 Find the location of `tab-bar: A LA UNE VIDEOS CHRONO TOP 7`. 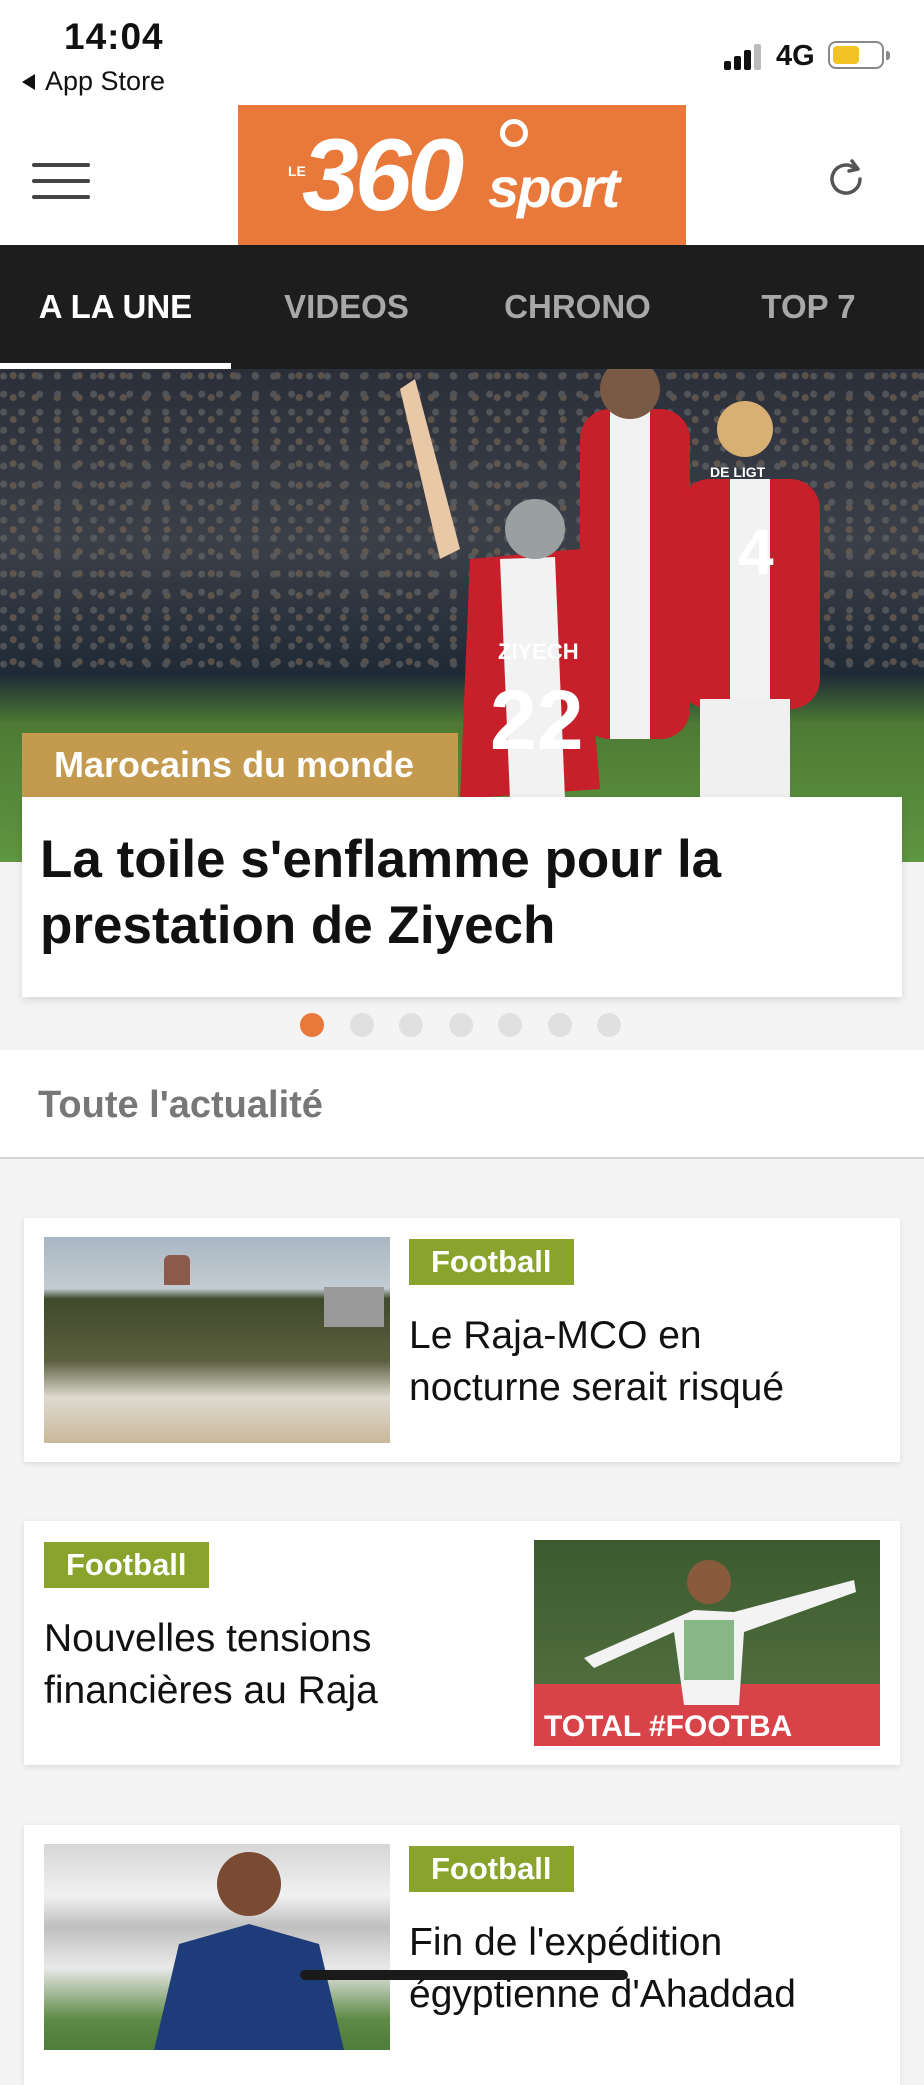

tab-bar: A LA UNE VIDEOS CHRONO TOP 7 is located at coordinates (462, 307).